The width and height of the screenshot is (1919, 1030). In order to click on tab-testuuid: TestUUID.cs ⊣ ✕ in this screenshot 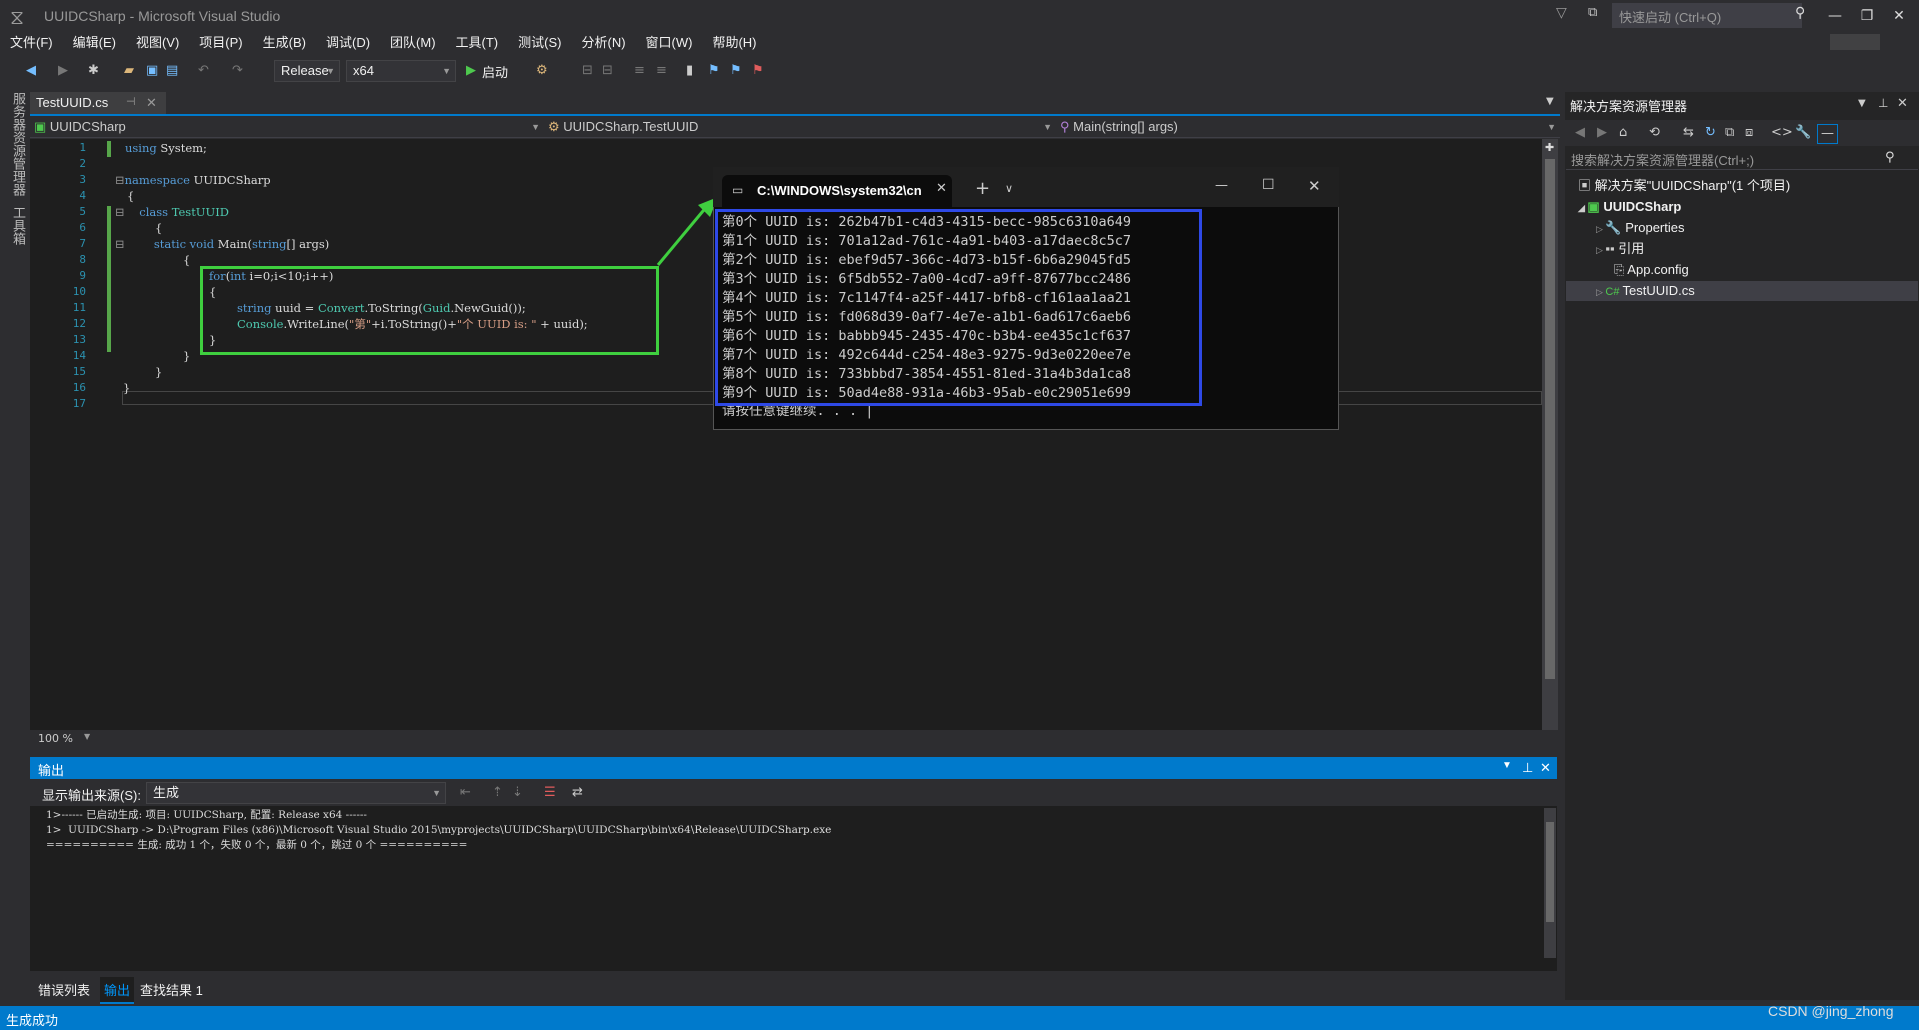, I will do `click(98, 103)`.